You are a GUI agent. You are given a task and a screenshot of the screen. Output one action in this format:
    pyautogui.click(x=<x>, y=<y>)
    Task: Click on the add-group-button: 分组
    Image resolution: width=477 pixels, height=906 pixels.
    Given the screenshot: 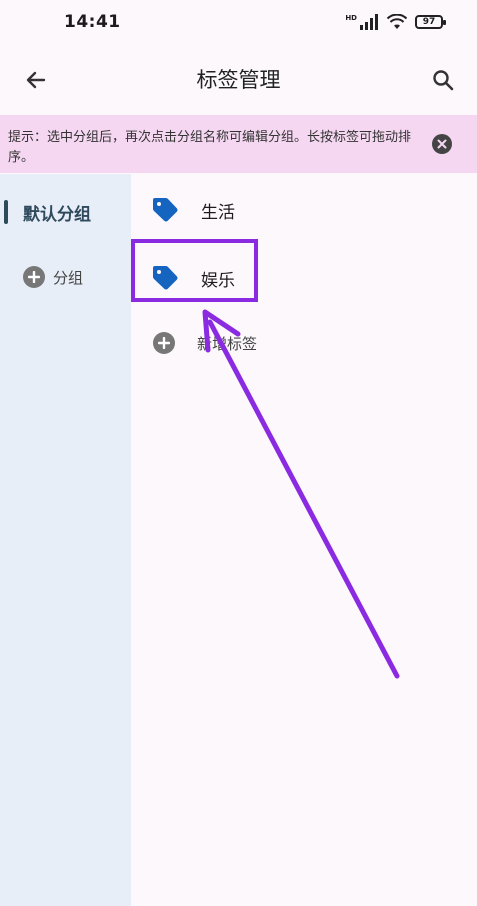 What is the action you would take?
    pyautogui.click(x=53, y=277)
    